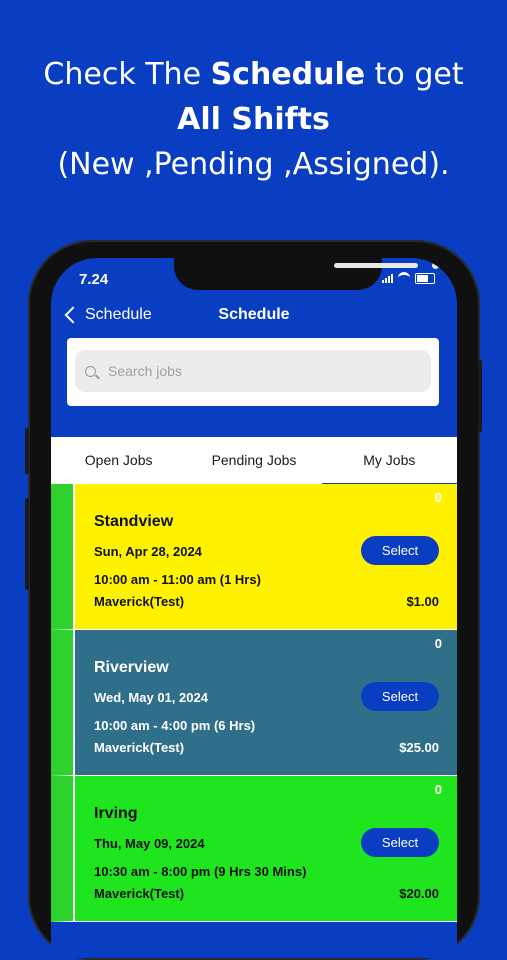 The image size is (507, 960). I want to click on search-card, so click(253, 372).